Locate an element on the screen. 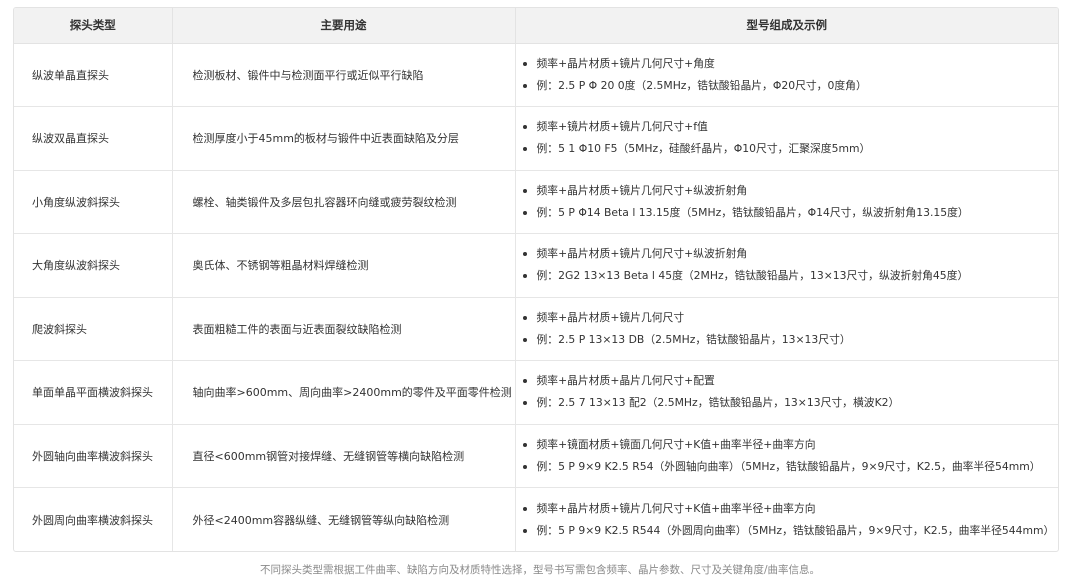 The image size is (1080, 581). main-use-cell: 轴向曲率>600mm、周向曲率>2400mm的零件及平面零件检测 is located at coordinates (344, 392).